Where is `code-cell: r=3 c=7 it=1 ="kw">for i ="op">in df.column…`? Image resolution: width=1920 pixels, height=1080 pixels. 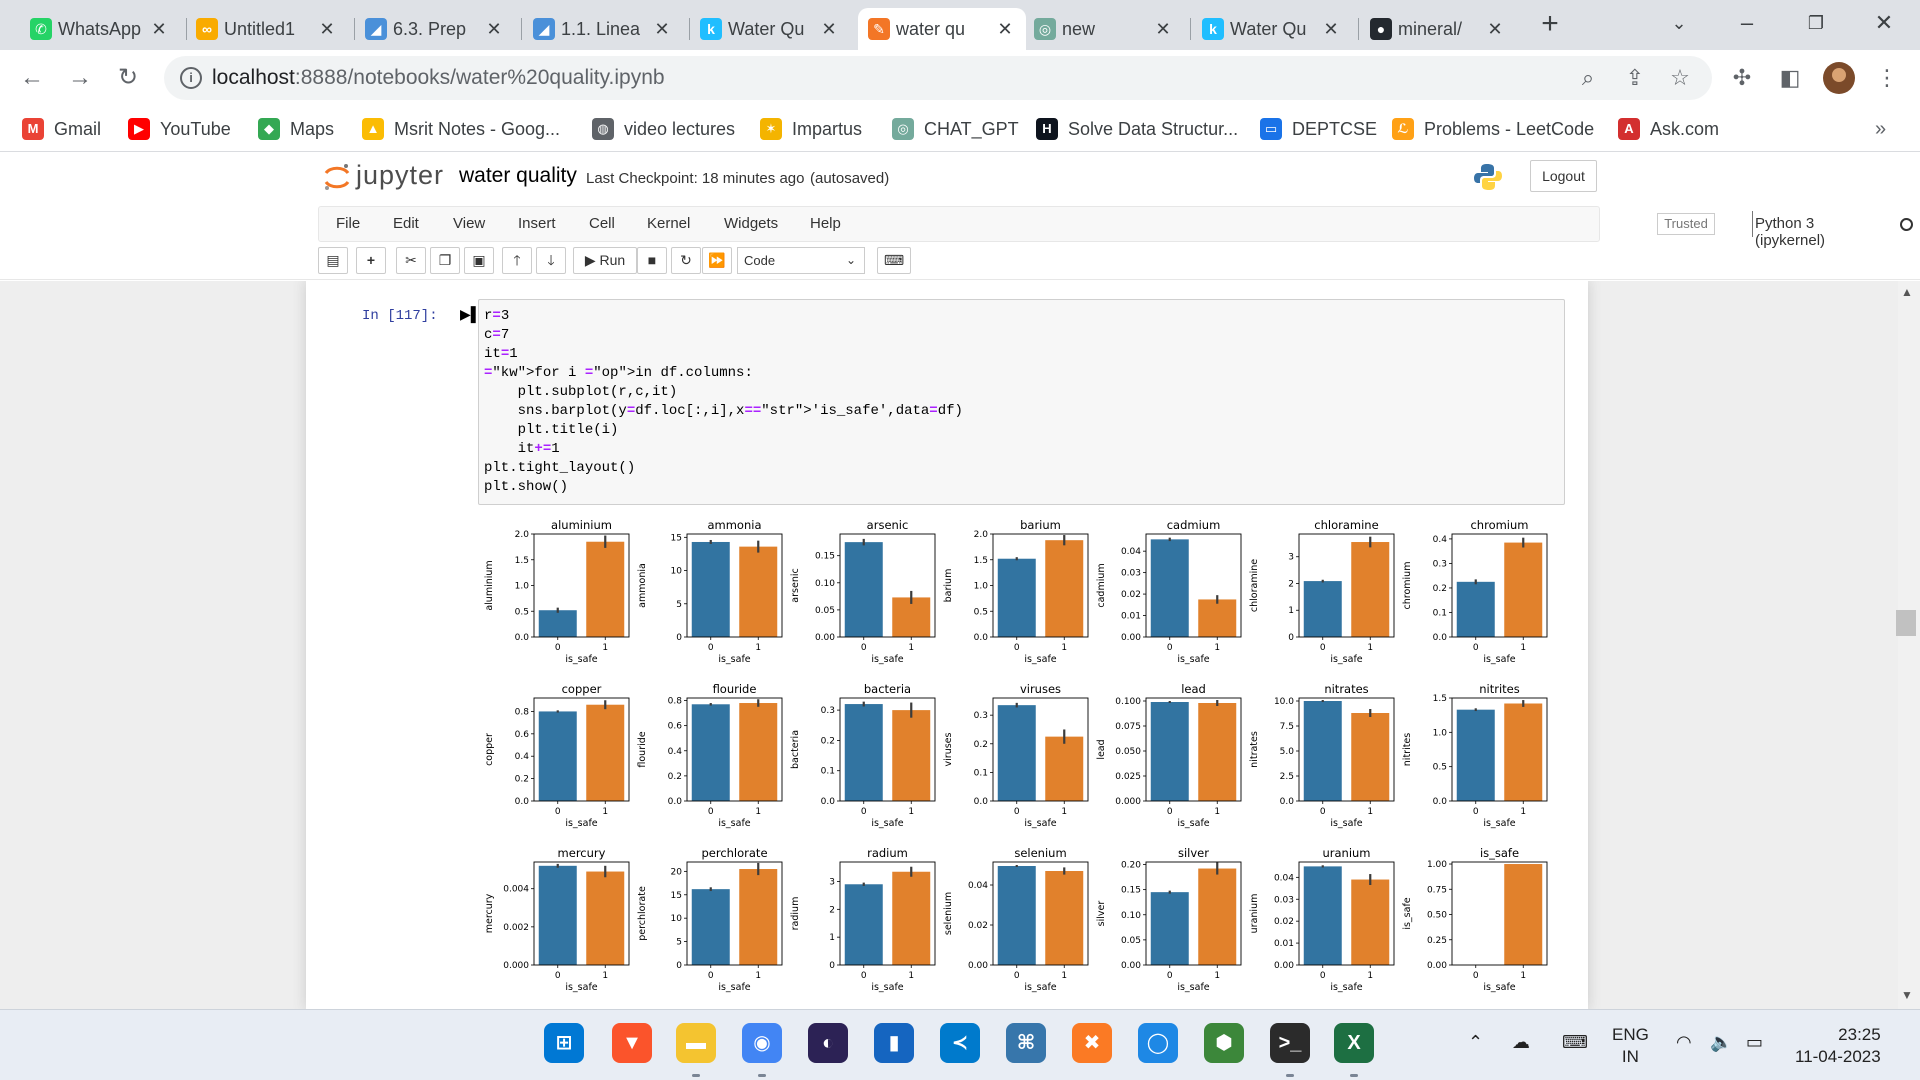 code-cell: r=3 c=7 it=1 ="kw">for i ="op">in df.column… is located at coordinates (1021, 402).